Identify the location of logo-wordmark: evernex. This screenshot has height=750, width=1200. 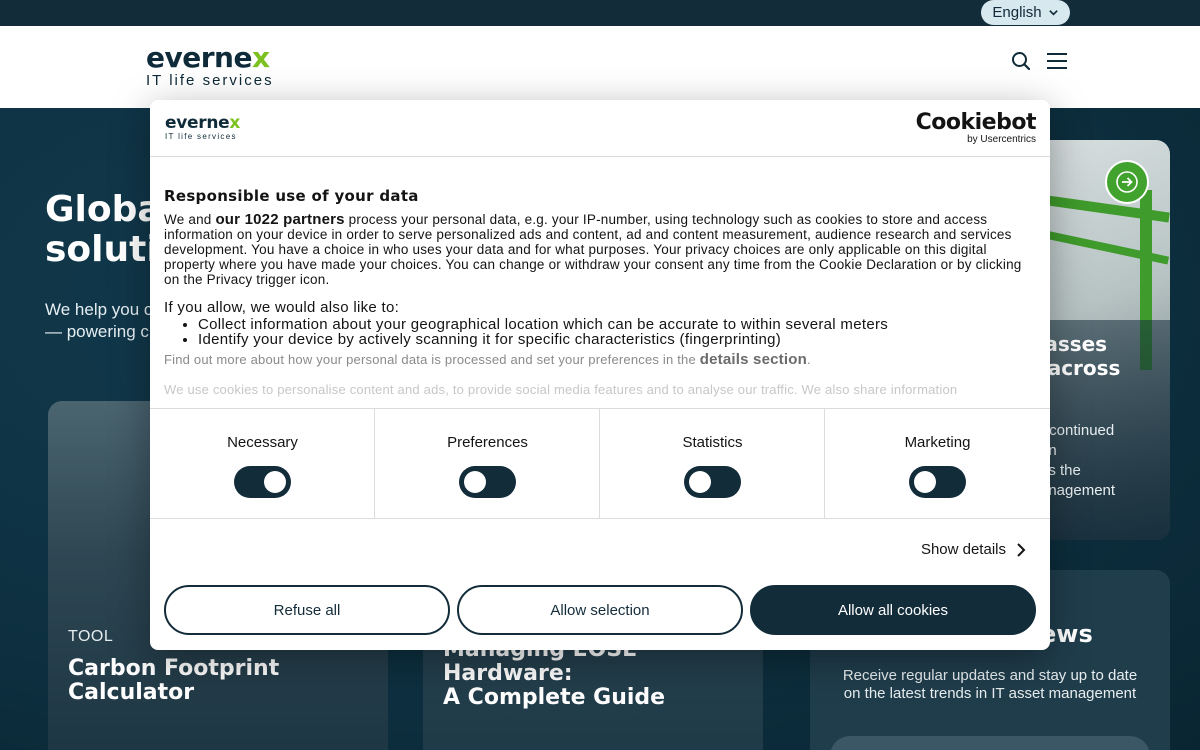
(208, 57).